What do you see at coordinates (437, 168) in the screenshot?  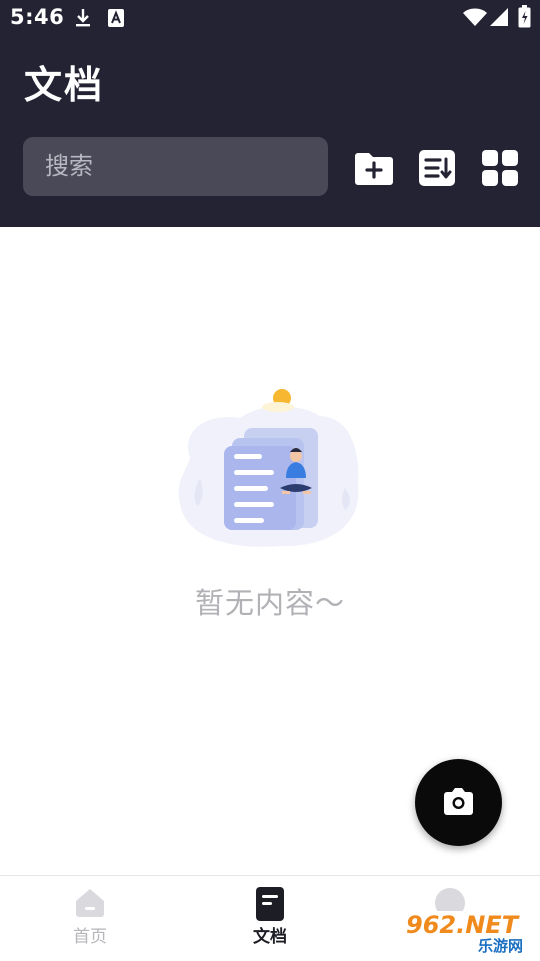 I see `sort-button` at bounding box center [437, 168].